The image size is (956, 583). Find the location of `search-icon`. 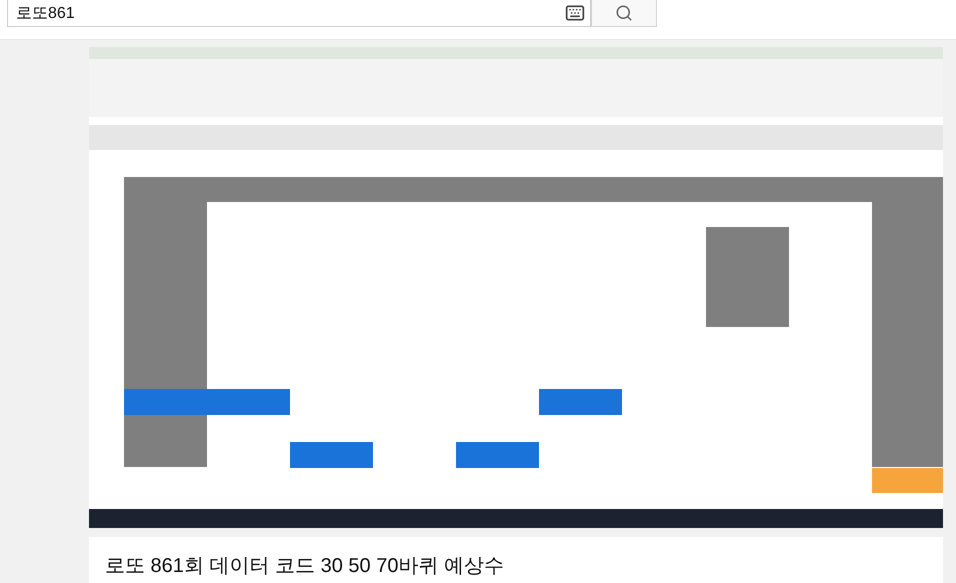

search-icon is located at coordinates (624, 13).